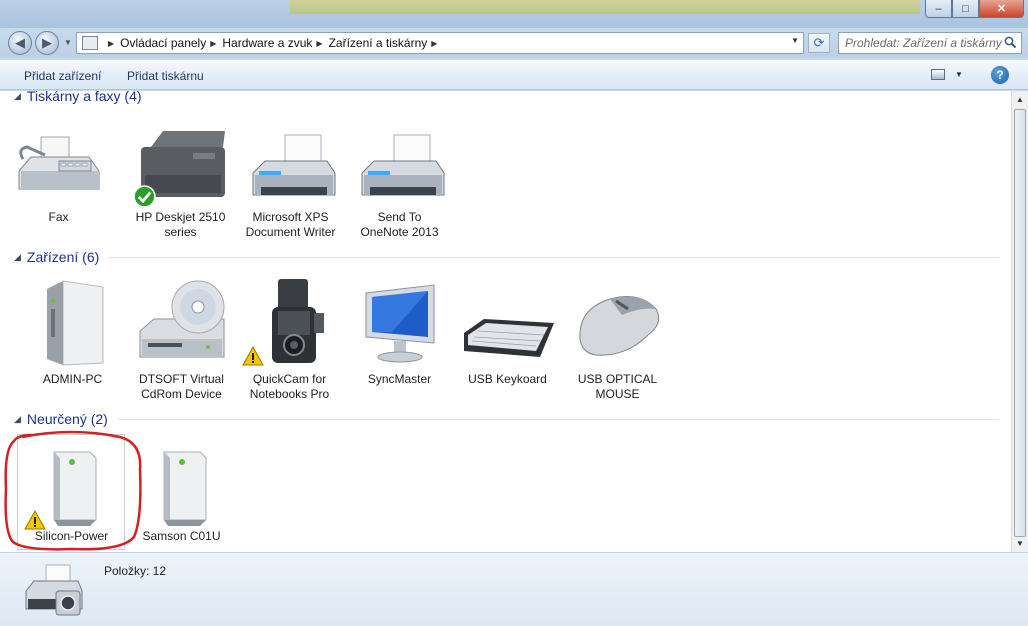 The width and height of the screenshot is (1028, 626). I want to click on search-input: Prohledat: Zařízení a tiskárny, so click(930, 43).